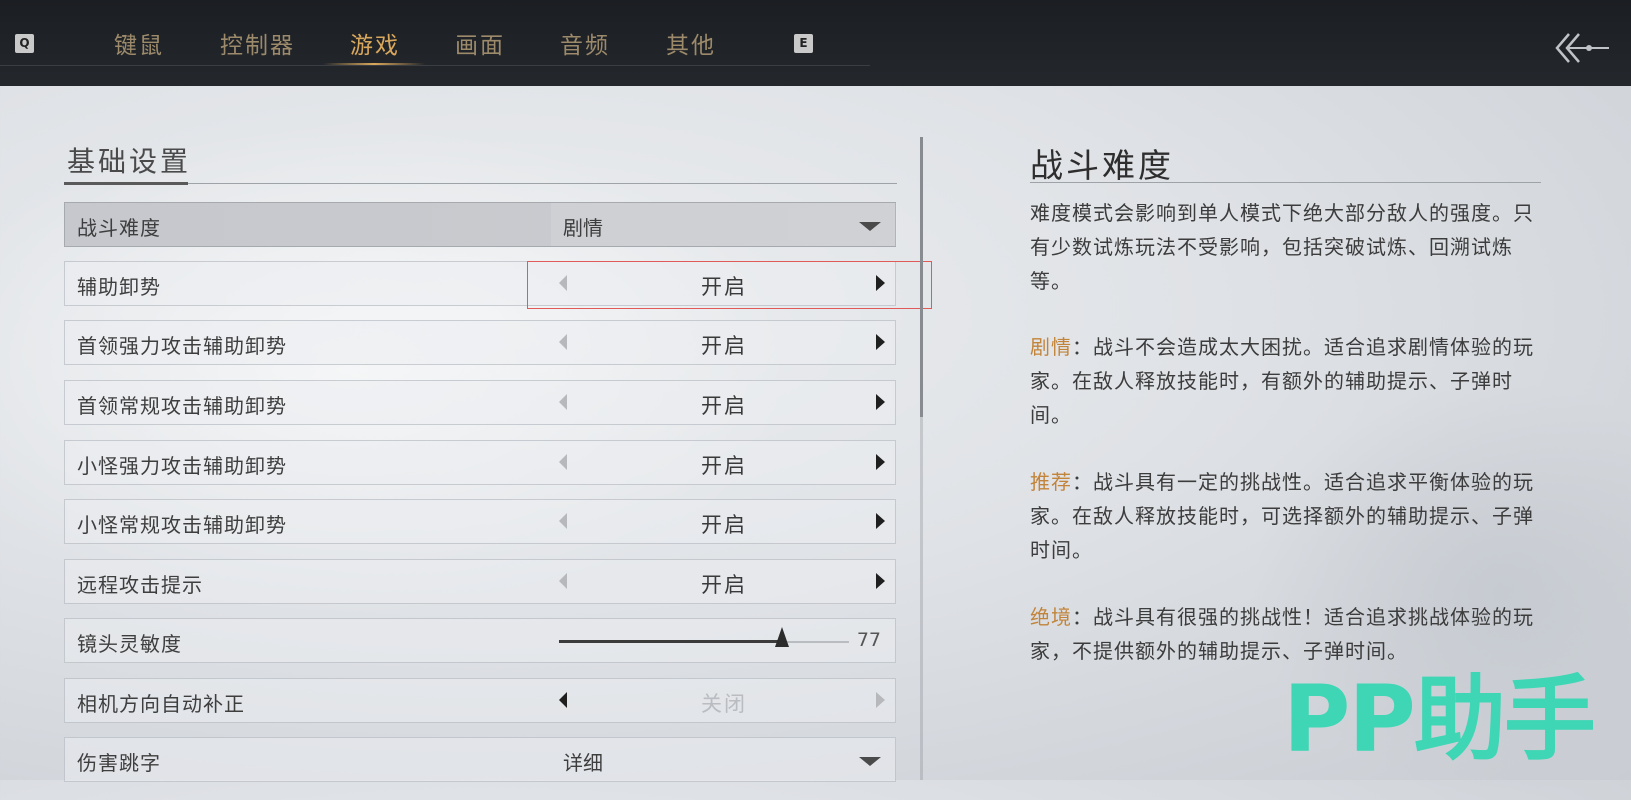 This screenshot has height=800, width=1631. I want to click on topbar-divider, so click(435, 65).